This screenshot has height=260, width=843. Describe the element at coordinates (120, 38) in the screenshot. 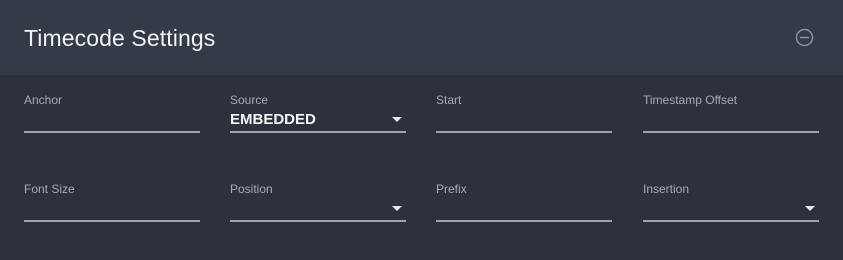

I see `panel-title: Timecode Settings` at that location.